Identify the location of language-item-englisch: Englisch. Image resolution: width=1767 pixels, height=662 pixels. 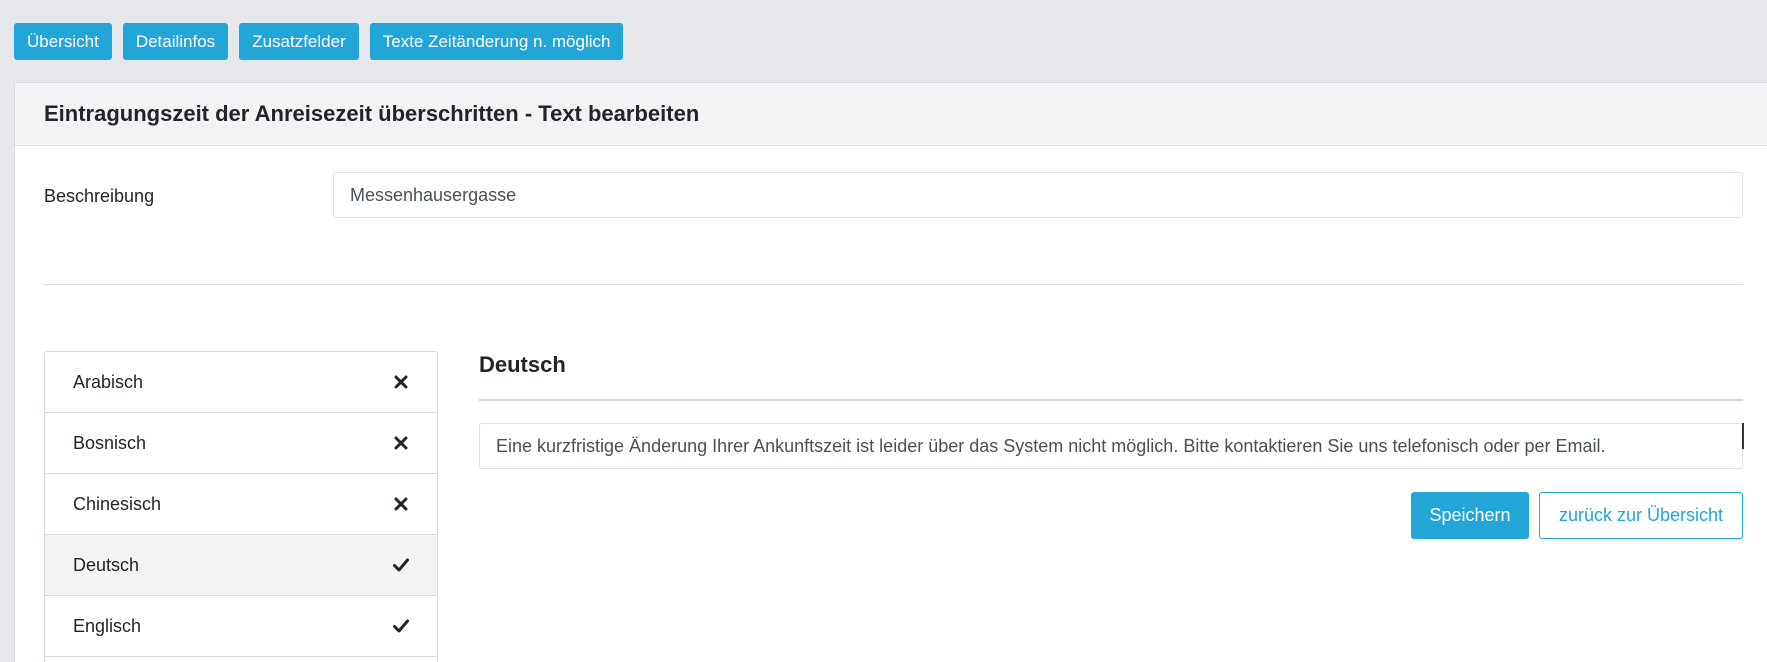
(241, 626).